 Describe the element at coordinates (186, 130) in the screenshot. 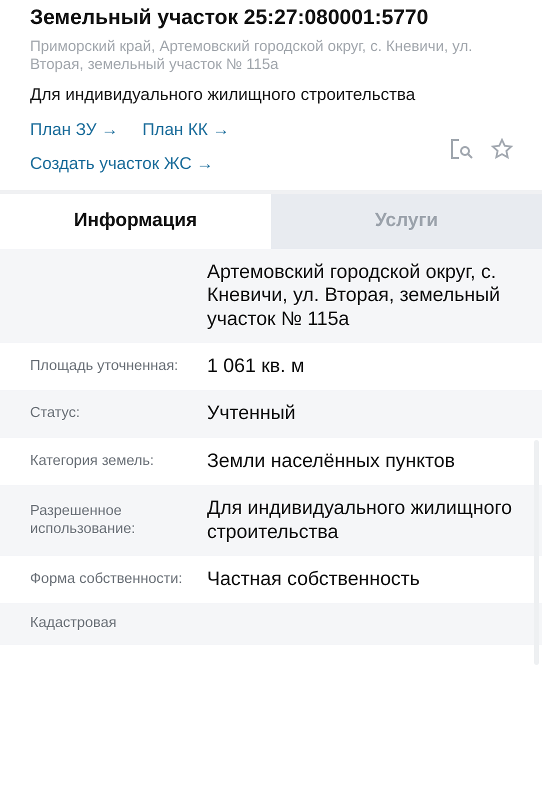

I see `link: План КК →` at that location.